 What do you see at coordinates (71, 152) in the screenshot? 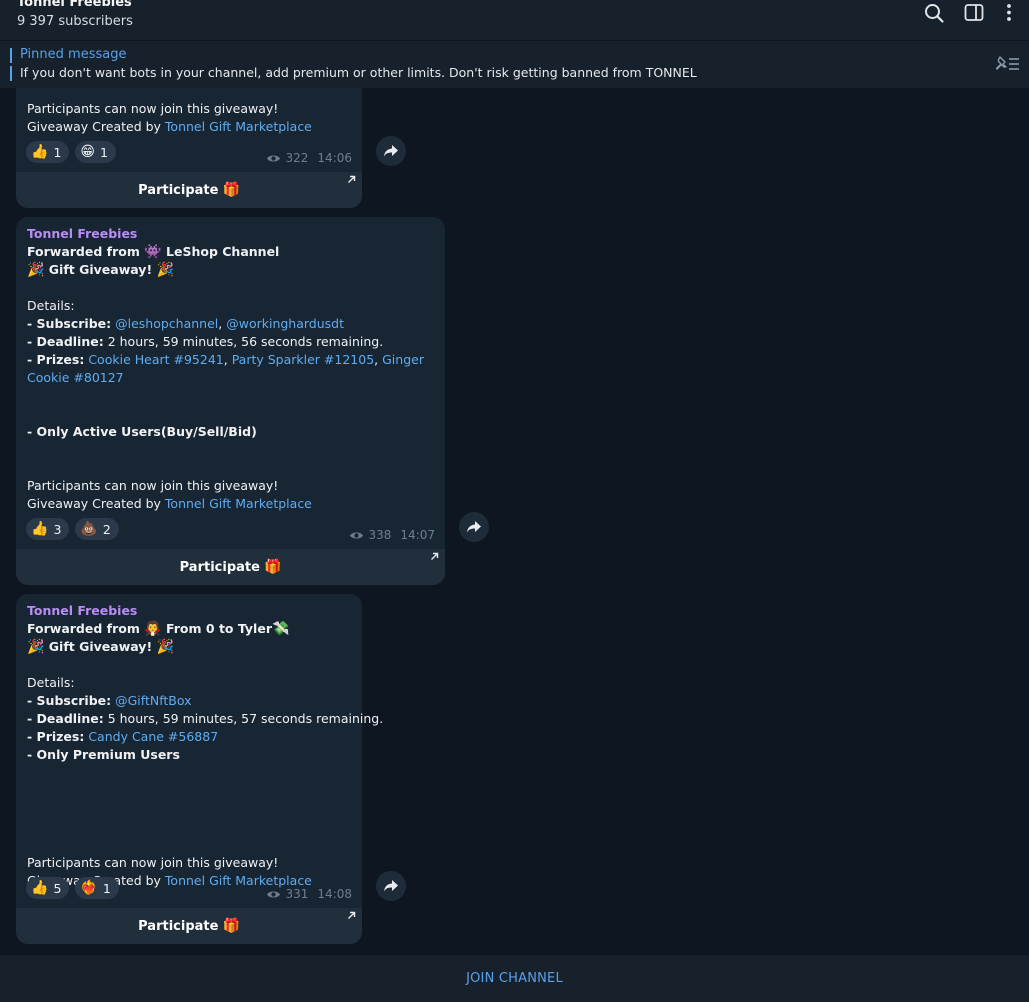
I see `reactions: 👍 1 😁 1` at bounding box center [71, 152].